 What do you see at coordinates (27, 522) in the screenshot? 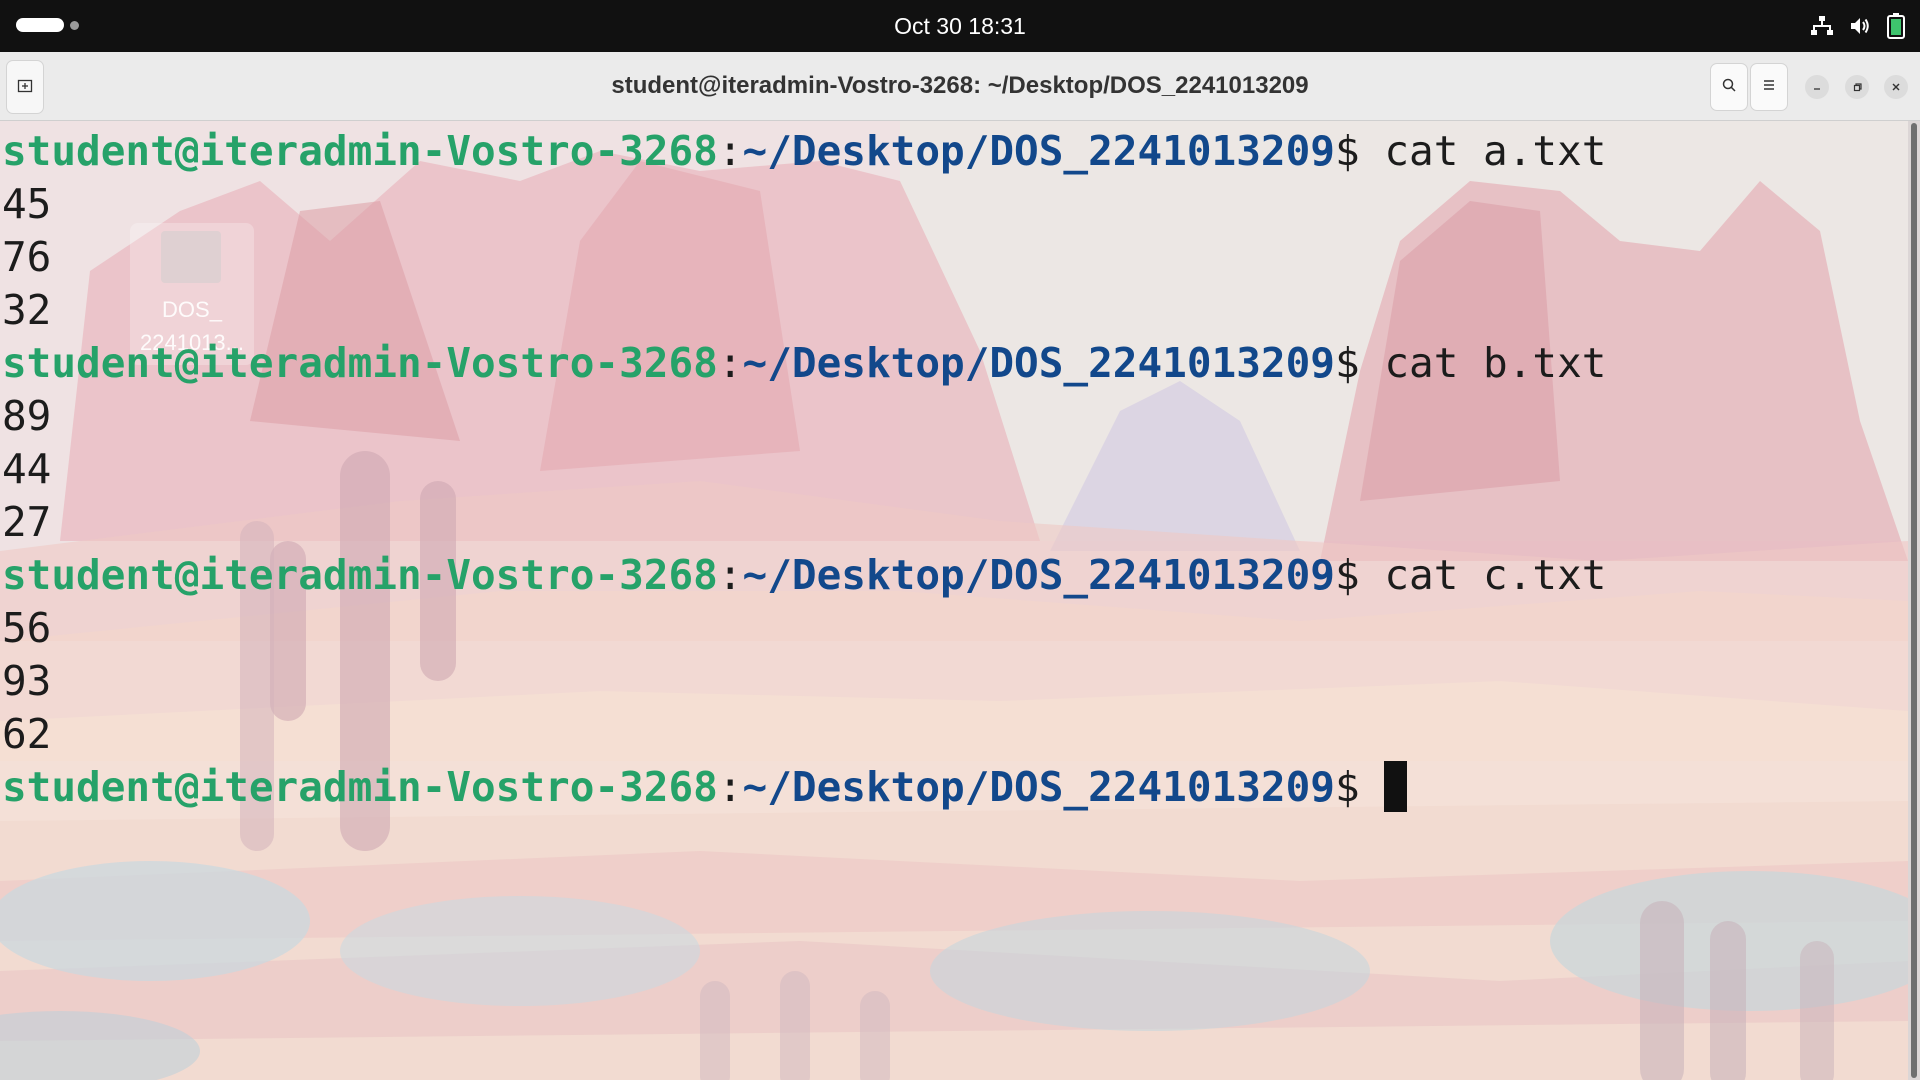
I see `output-line: 27` at bounding box center [27, 522].